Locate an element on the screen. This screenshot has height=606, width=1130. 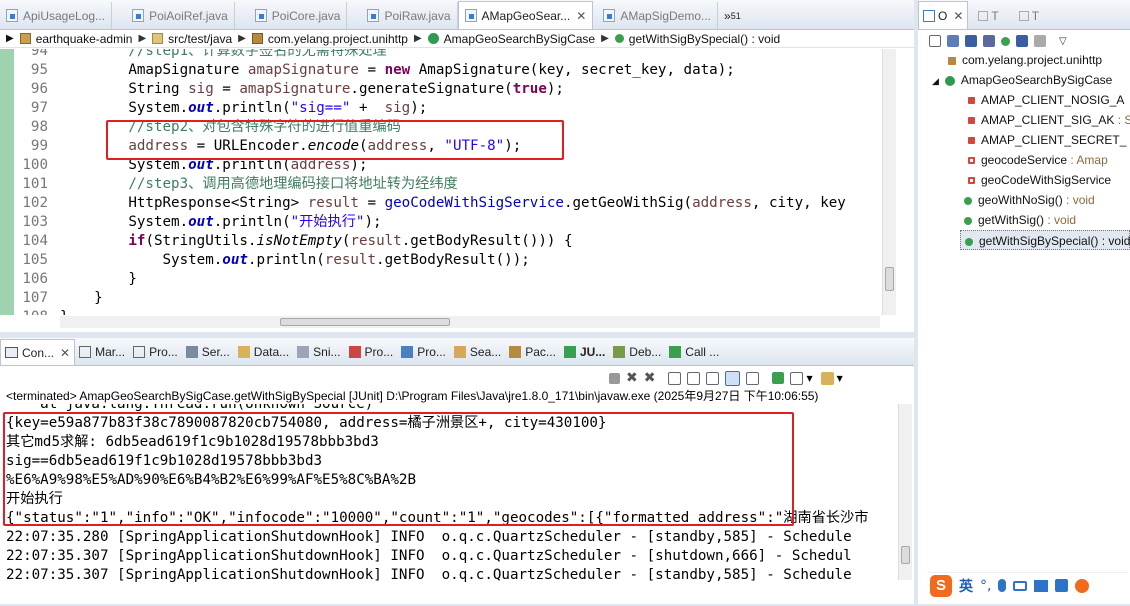
outline-method: getWithSig() : void is located at coordinates (1020, 220).